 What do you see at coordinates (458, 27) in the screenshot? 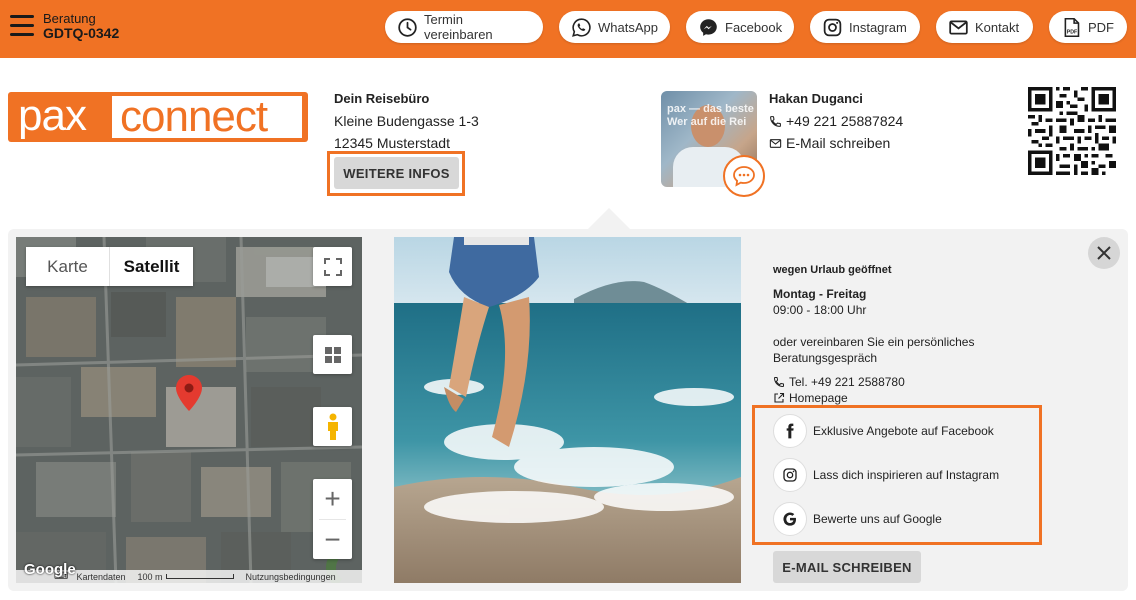
I see `appointment-button-label: Termin vereinbaren` at bounding box center [458, 27].